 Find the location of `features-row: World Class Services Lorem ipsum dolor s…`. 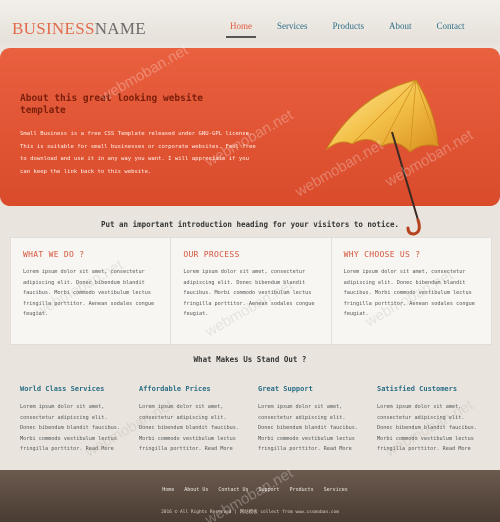

features-row: World Class Services Lorem ipsum dolor s… is located at coordinates (260, 420).